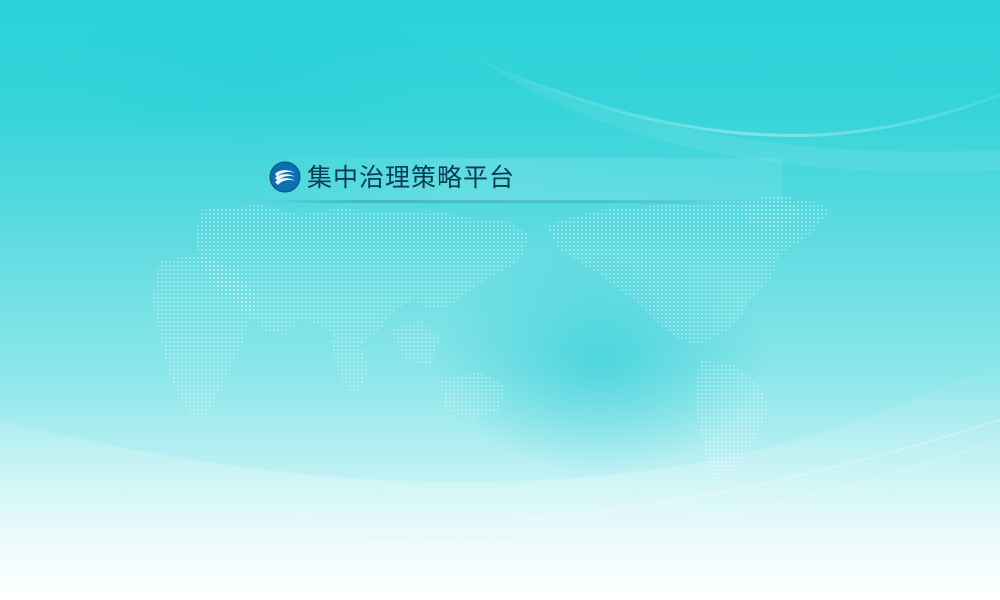  What do you see at coordinates (522, 201) in the screenshot?
I see `header-divider` at bounding box center [522, 201].